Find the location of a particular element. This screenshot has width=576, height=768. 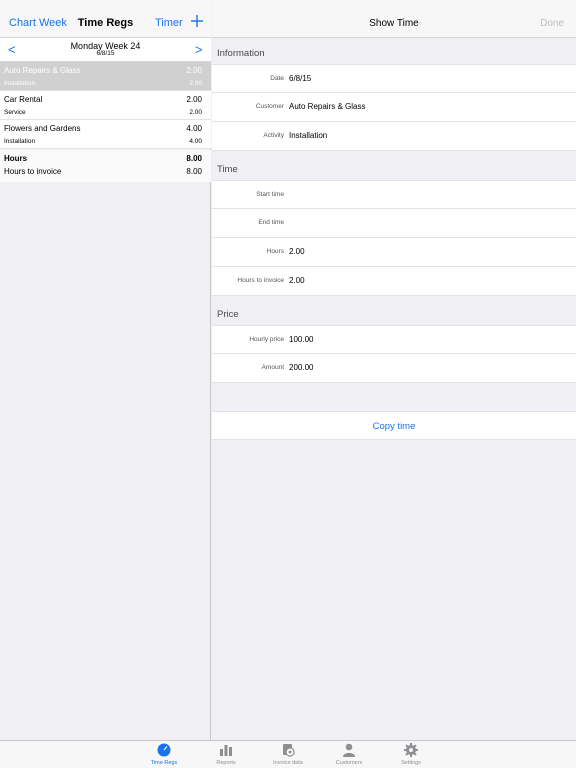

date-label: Date is located at coordinates (277, 78).